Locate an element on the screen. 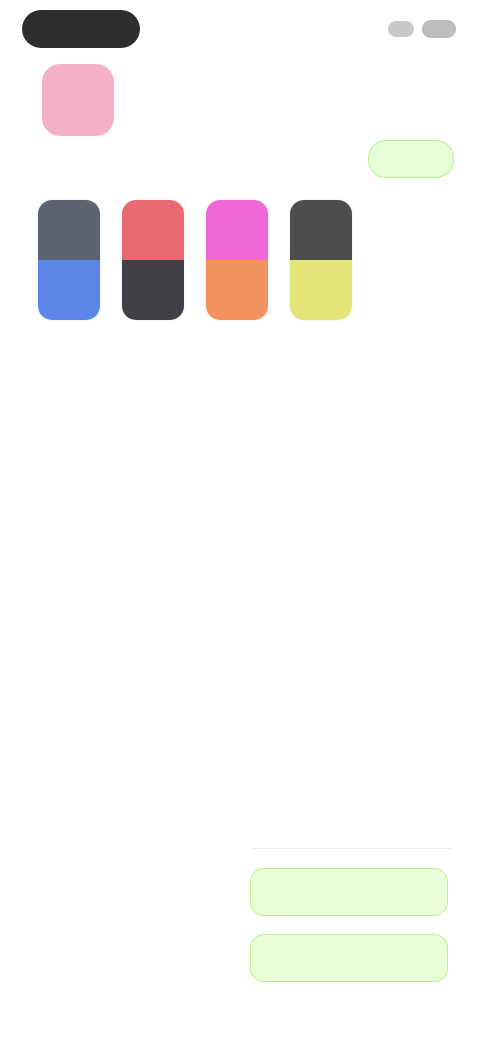  secondary-action-button is located at coordinates (349, 958).